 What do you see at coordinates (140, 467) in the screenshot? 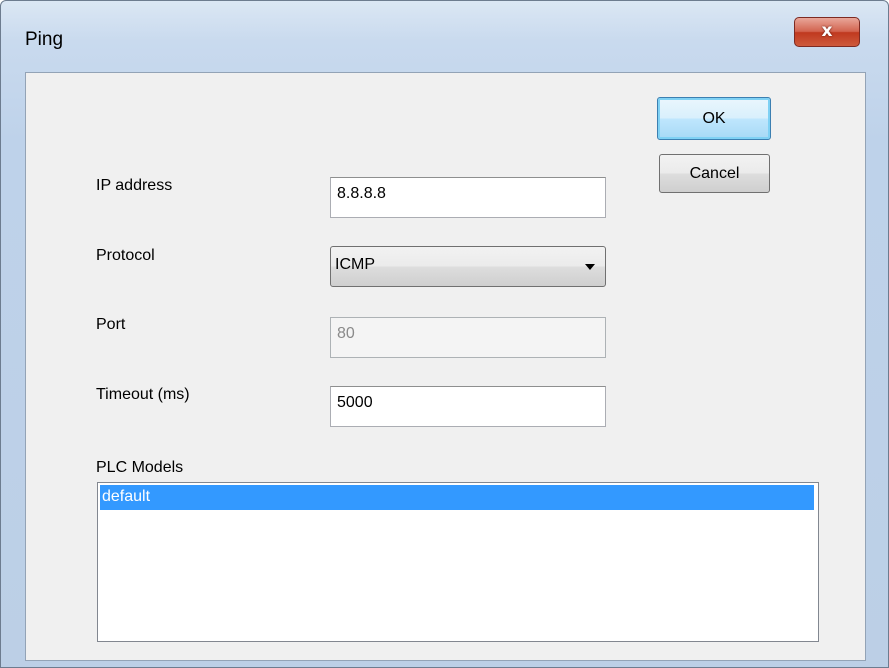
I see `plc-models-label: PLC Models` at bounding box center [140, 467].